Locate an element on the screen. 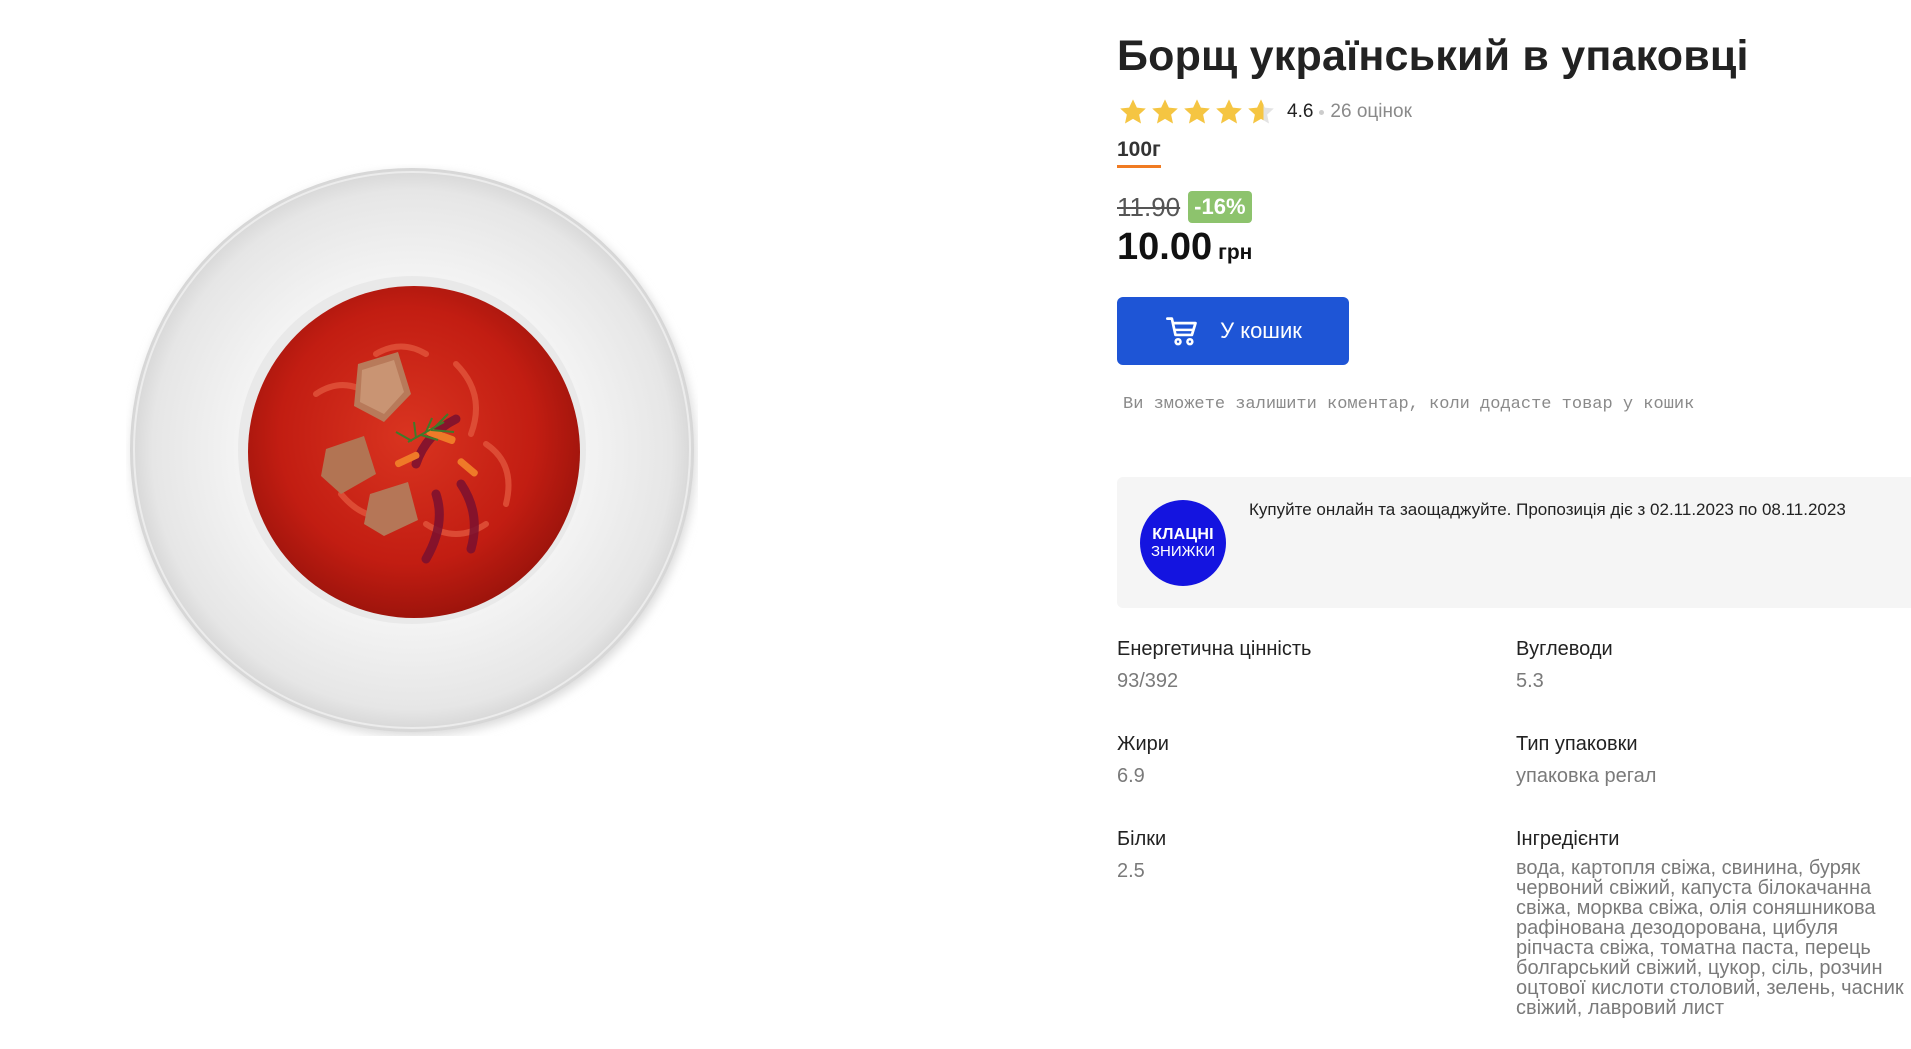  rating-stars is located at coordinates (1197, 112).